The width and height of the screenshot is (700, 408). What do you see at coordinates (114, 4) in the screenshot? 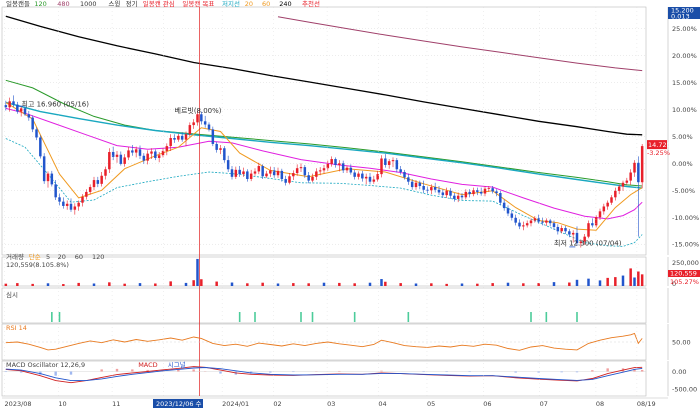
I see `price-legend-item: 스윙` at bounding box center [114, 4].